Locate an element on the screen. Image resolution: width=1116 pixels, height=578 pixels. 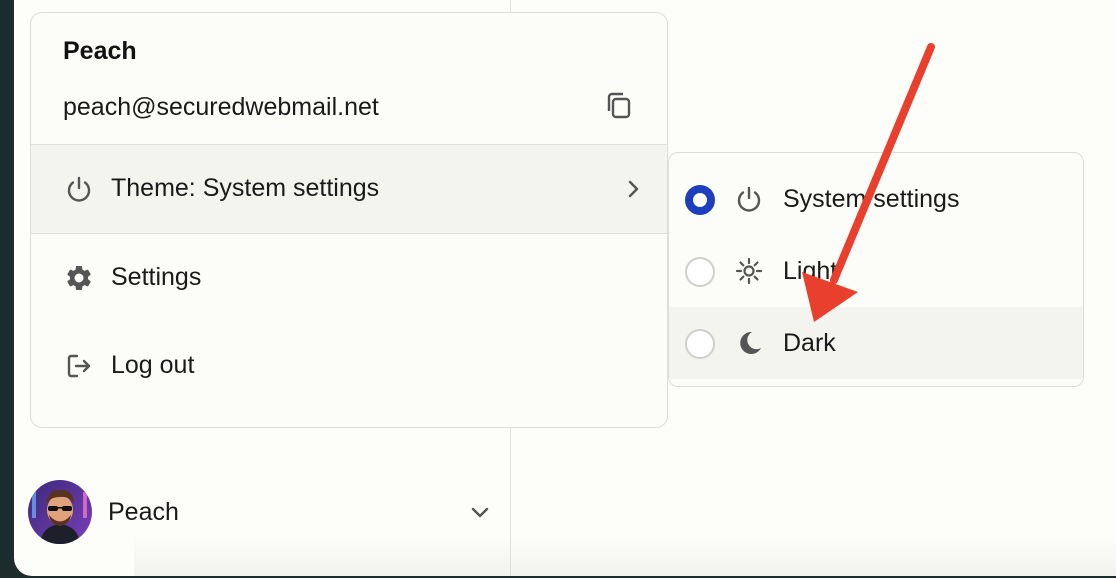
profile-name: Peach is located at coordinates (143, 512).